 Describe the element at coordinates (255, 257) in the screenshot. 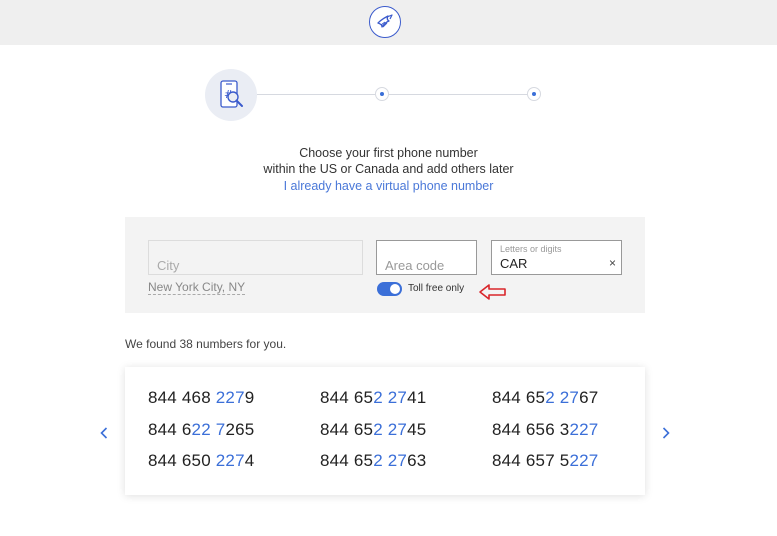

I see `city-input: City` at that location.